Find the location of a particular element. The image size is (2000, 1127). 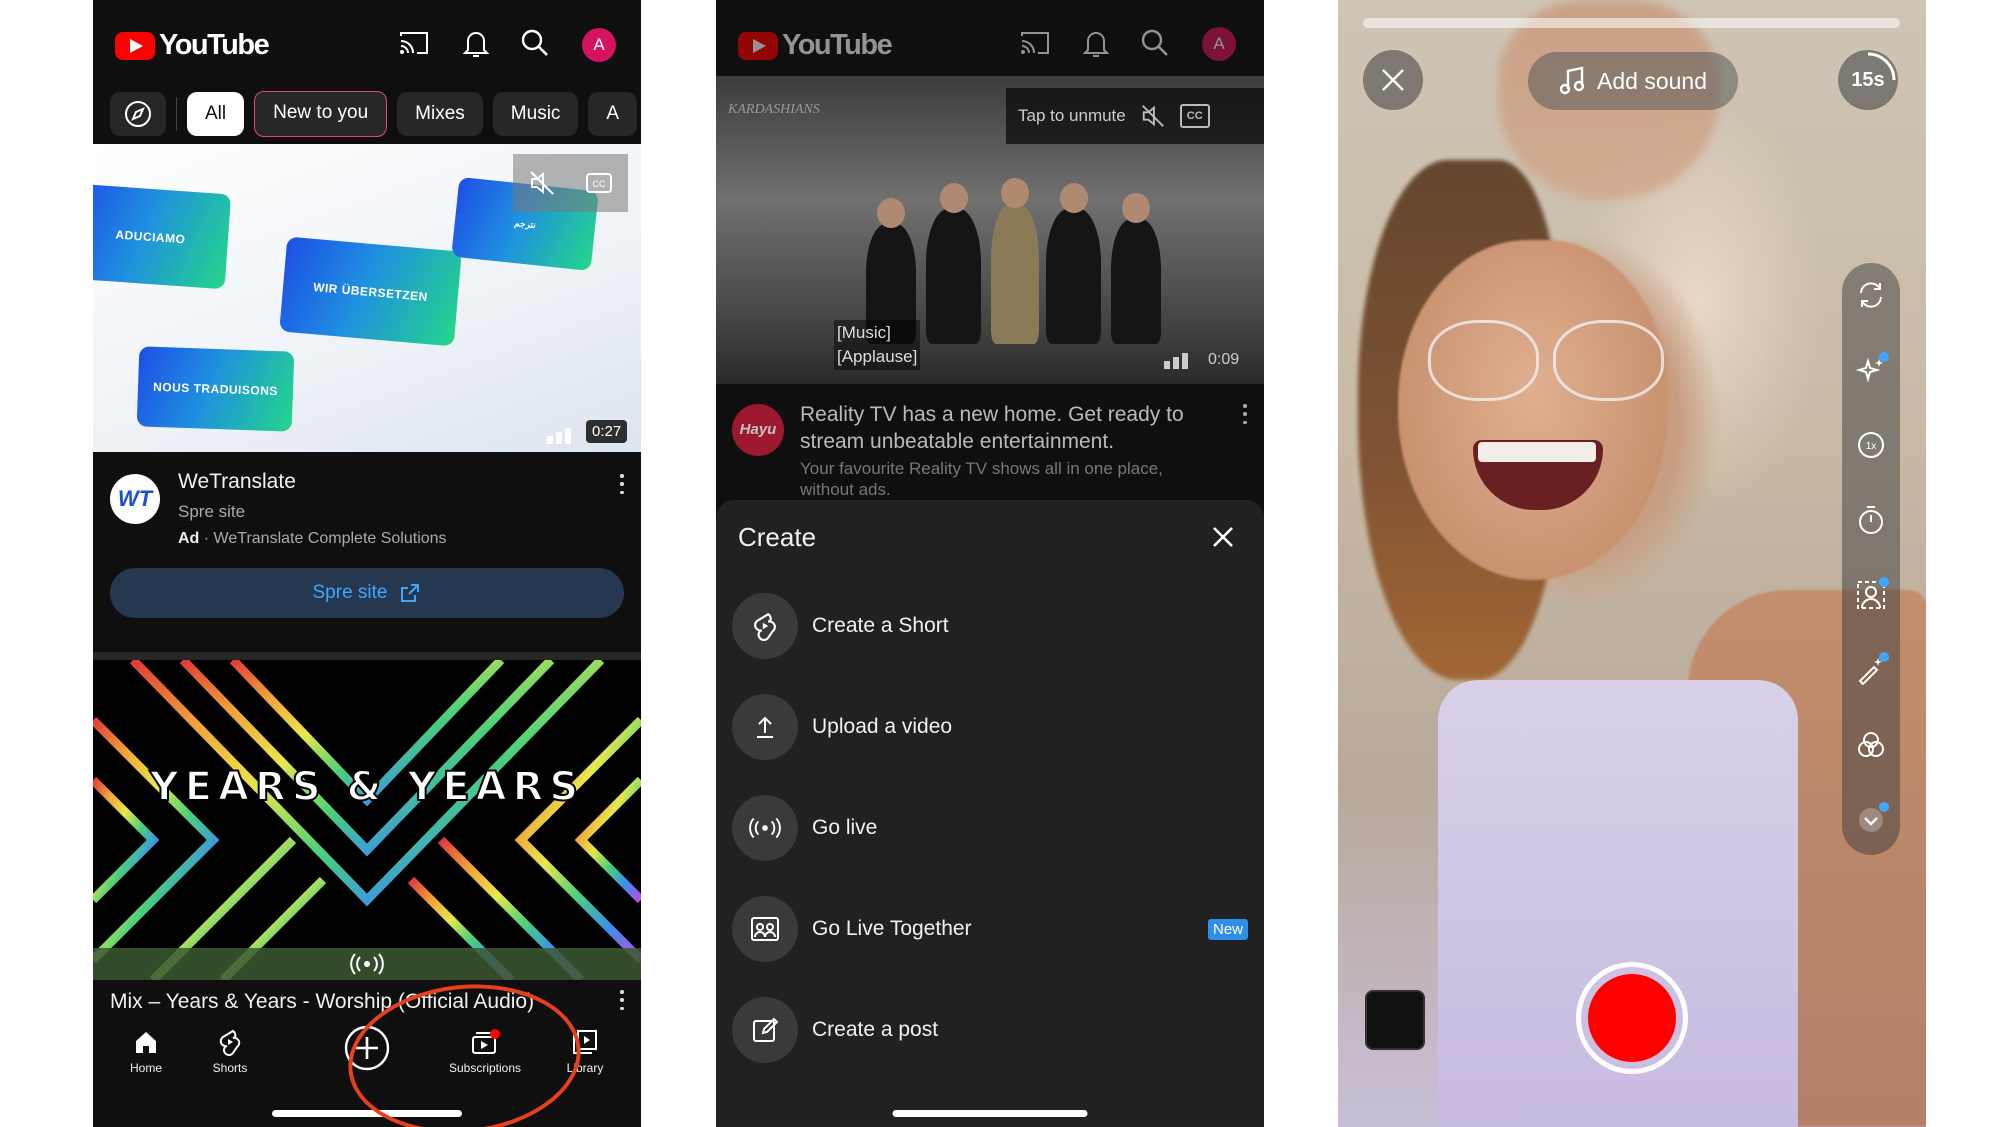

nav-label: Library is located at coordinates (585, 1068).